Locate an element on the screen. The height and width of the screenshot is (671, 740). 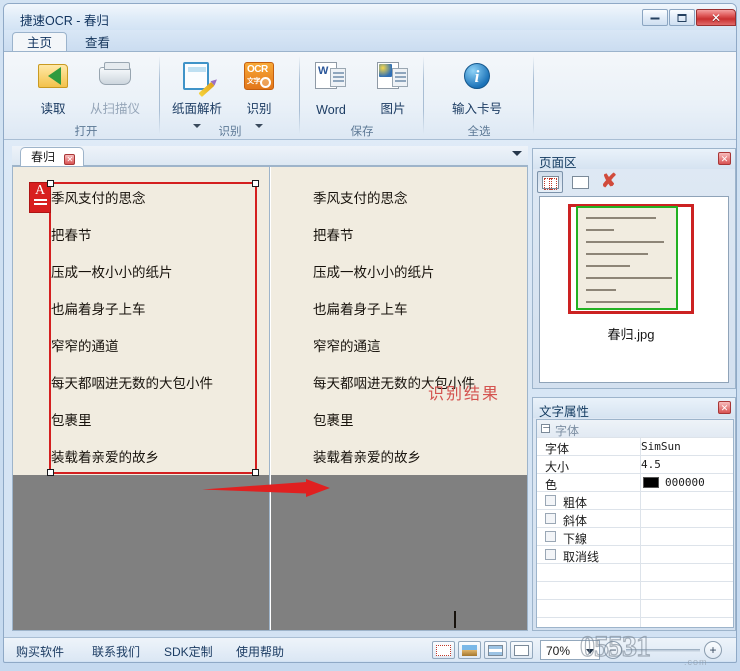
ribbon-button-page-analysis: 纸面解析 is located at coordinates (197, 92).